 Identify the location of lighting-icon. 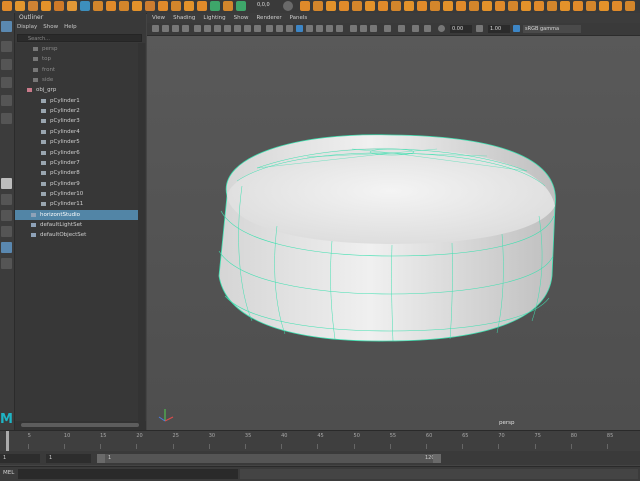
(329, 28).